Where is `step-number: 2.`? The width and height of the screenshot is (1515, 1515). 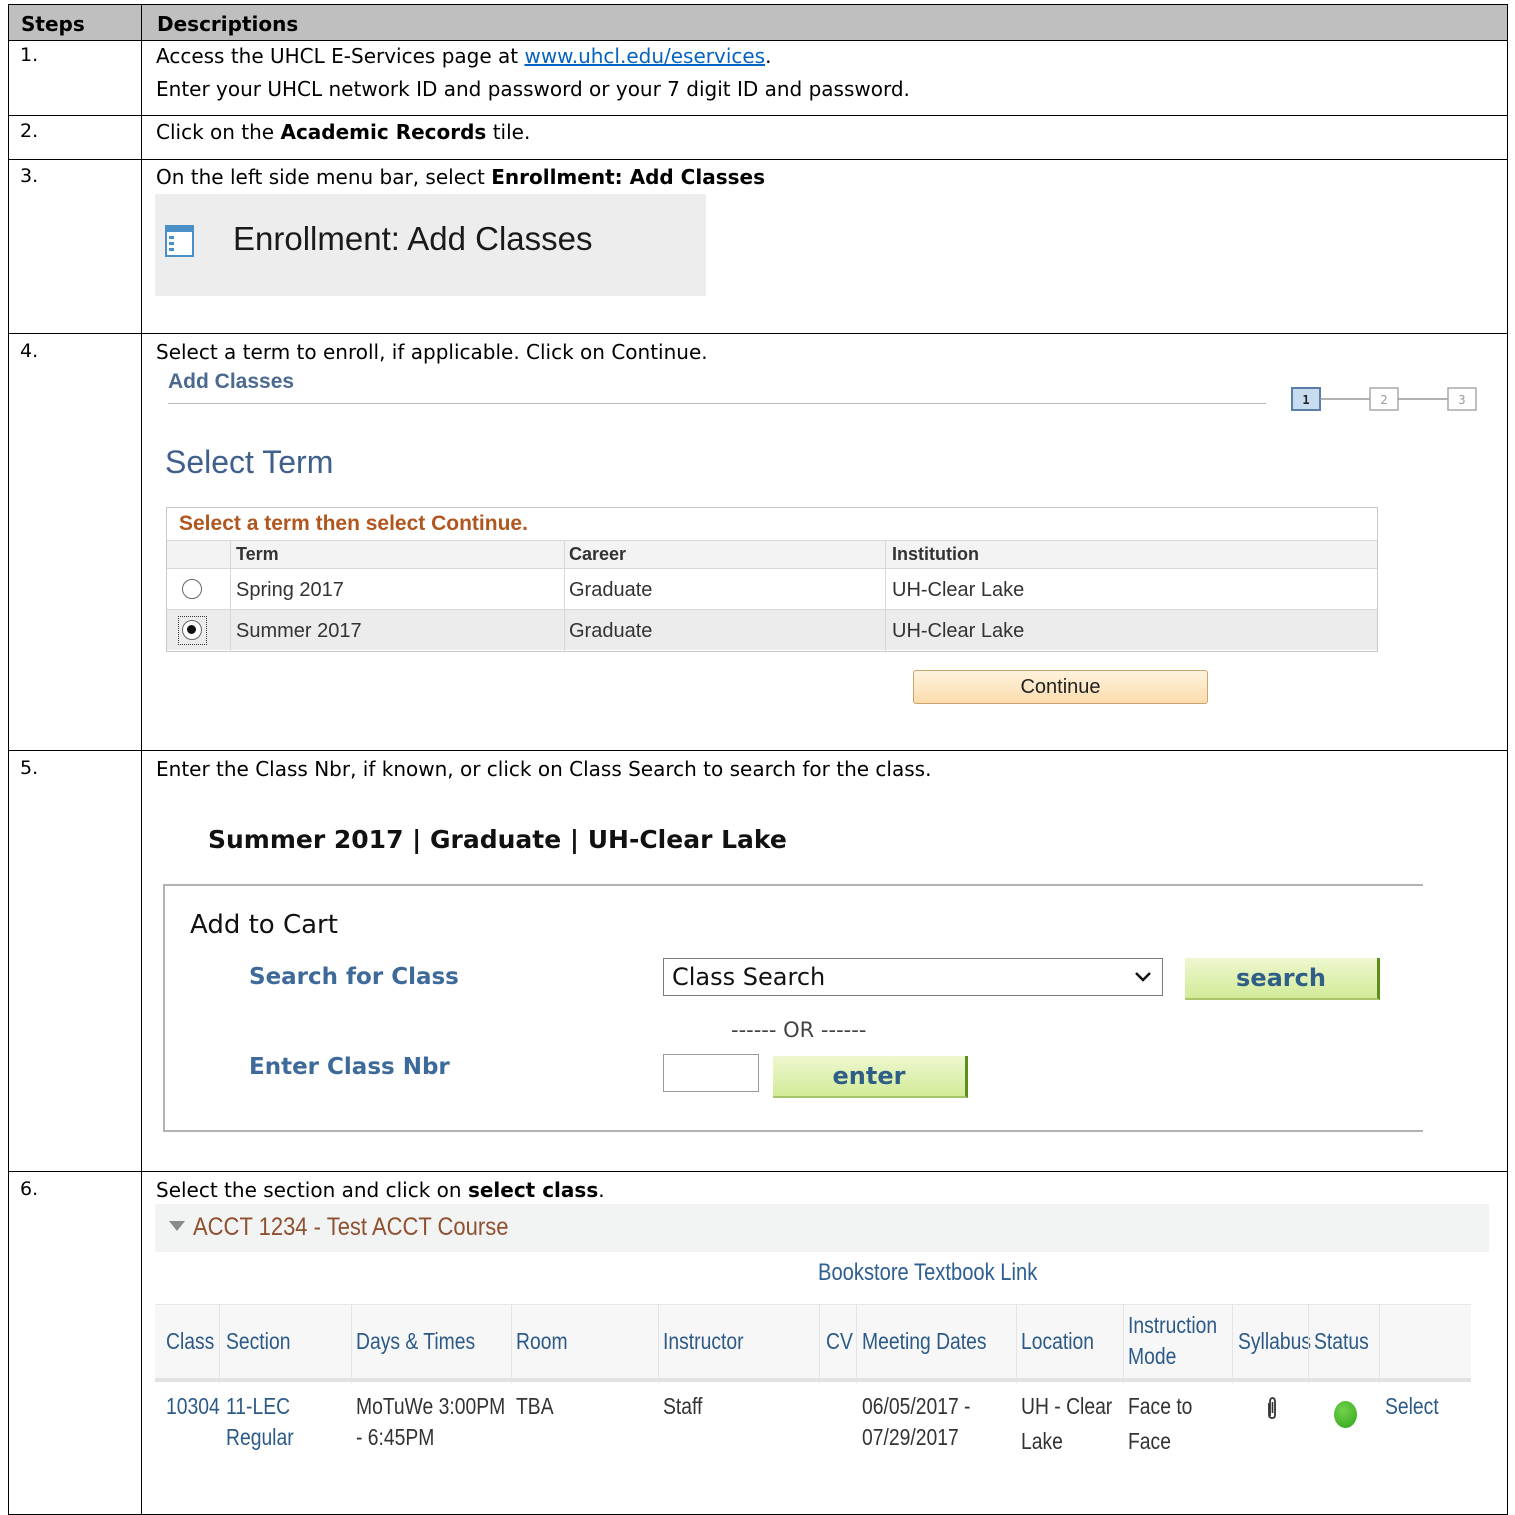 step-number: 2. is located at coordinates (29, 131).